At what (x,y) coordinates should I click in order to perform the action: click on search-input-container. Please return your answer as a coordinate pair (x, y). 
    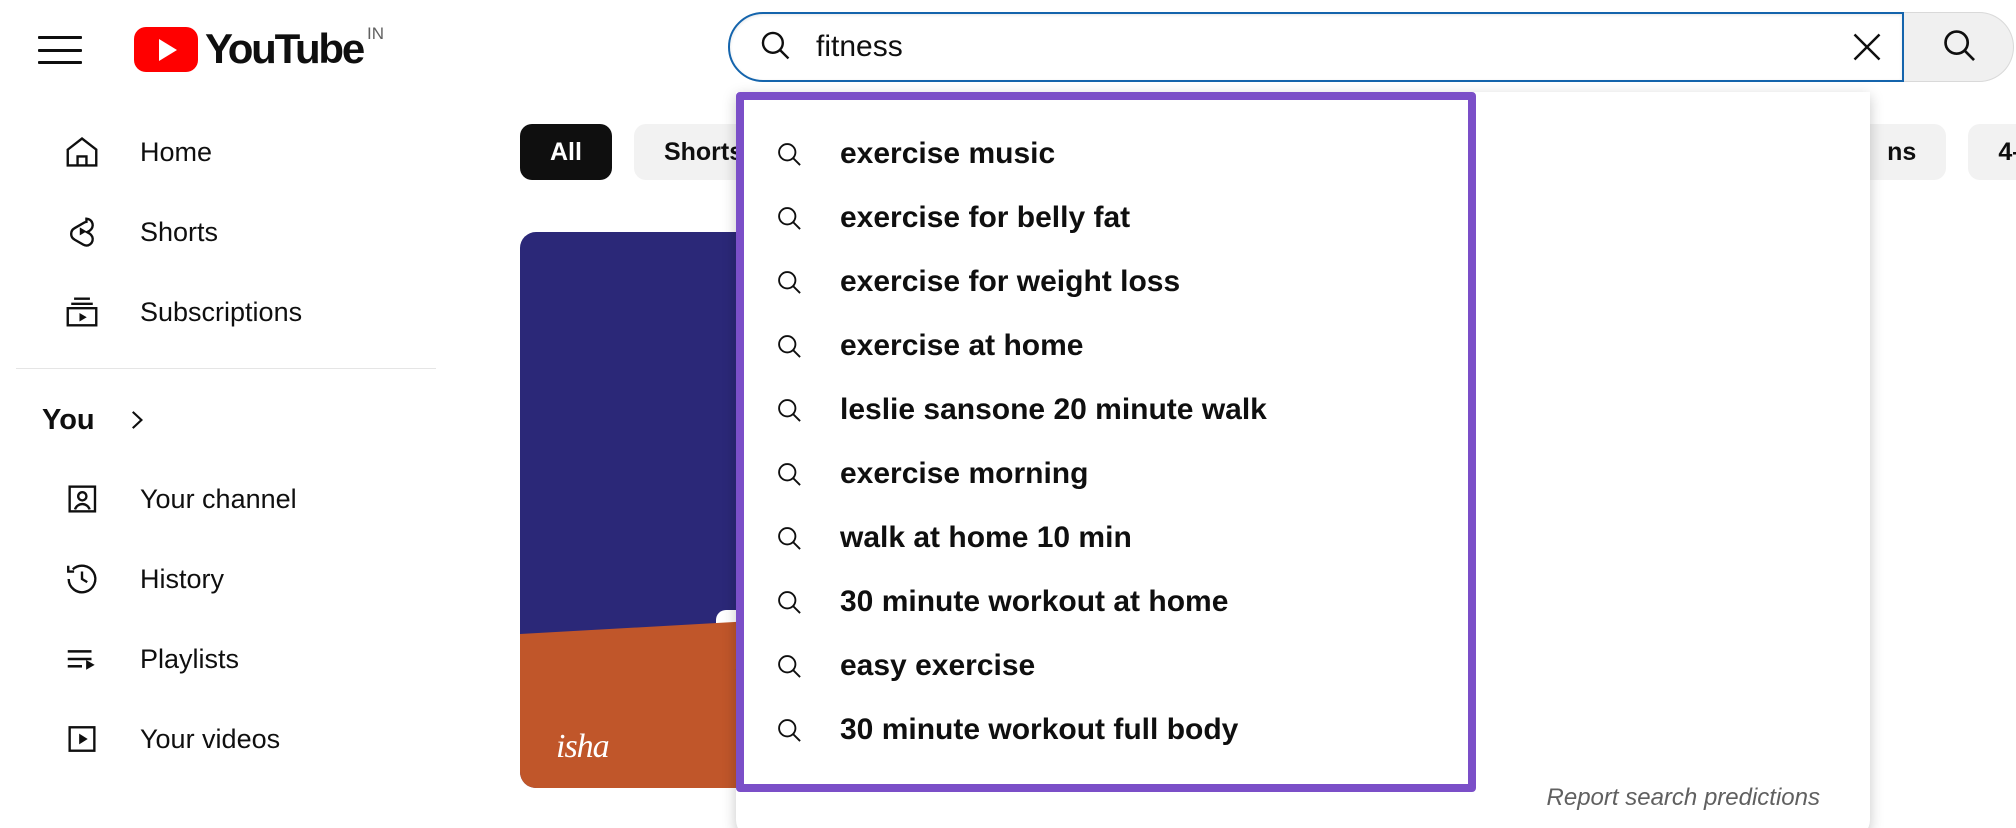
    Looking at the image, I should click on (1316, 47).